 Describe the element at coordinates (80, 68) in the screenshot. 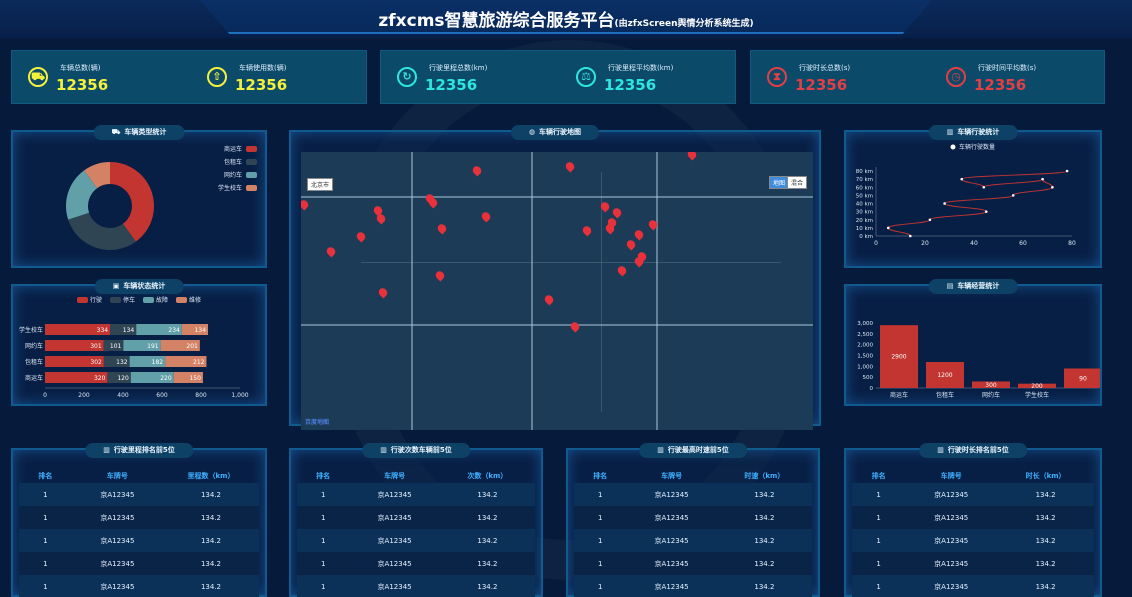

I see `kpi-label: 车辆总数(辆)` at that location.